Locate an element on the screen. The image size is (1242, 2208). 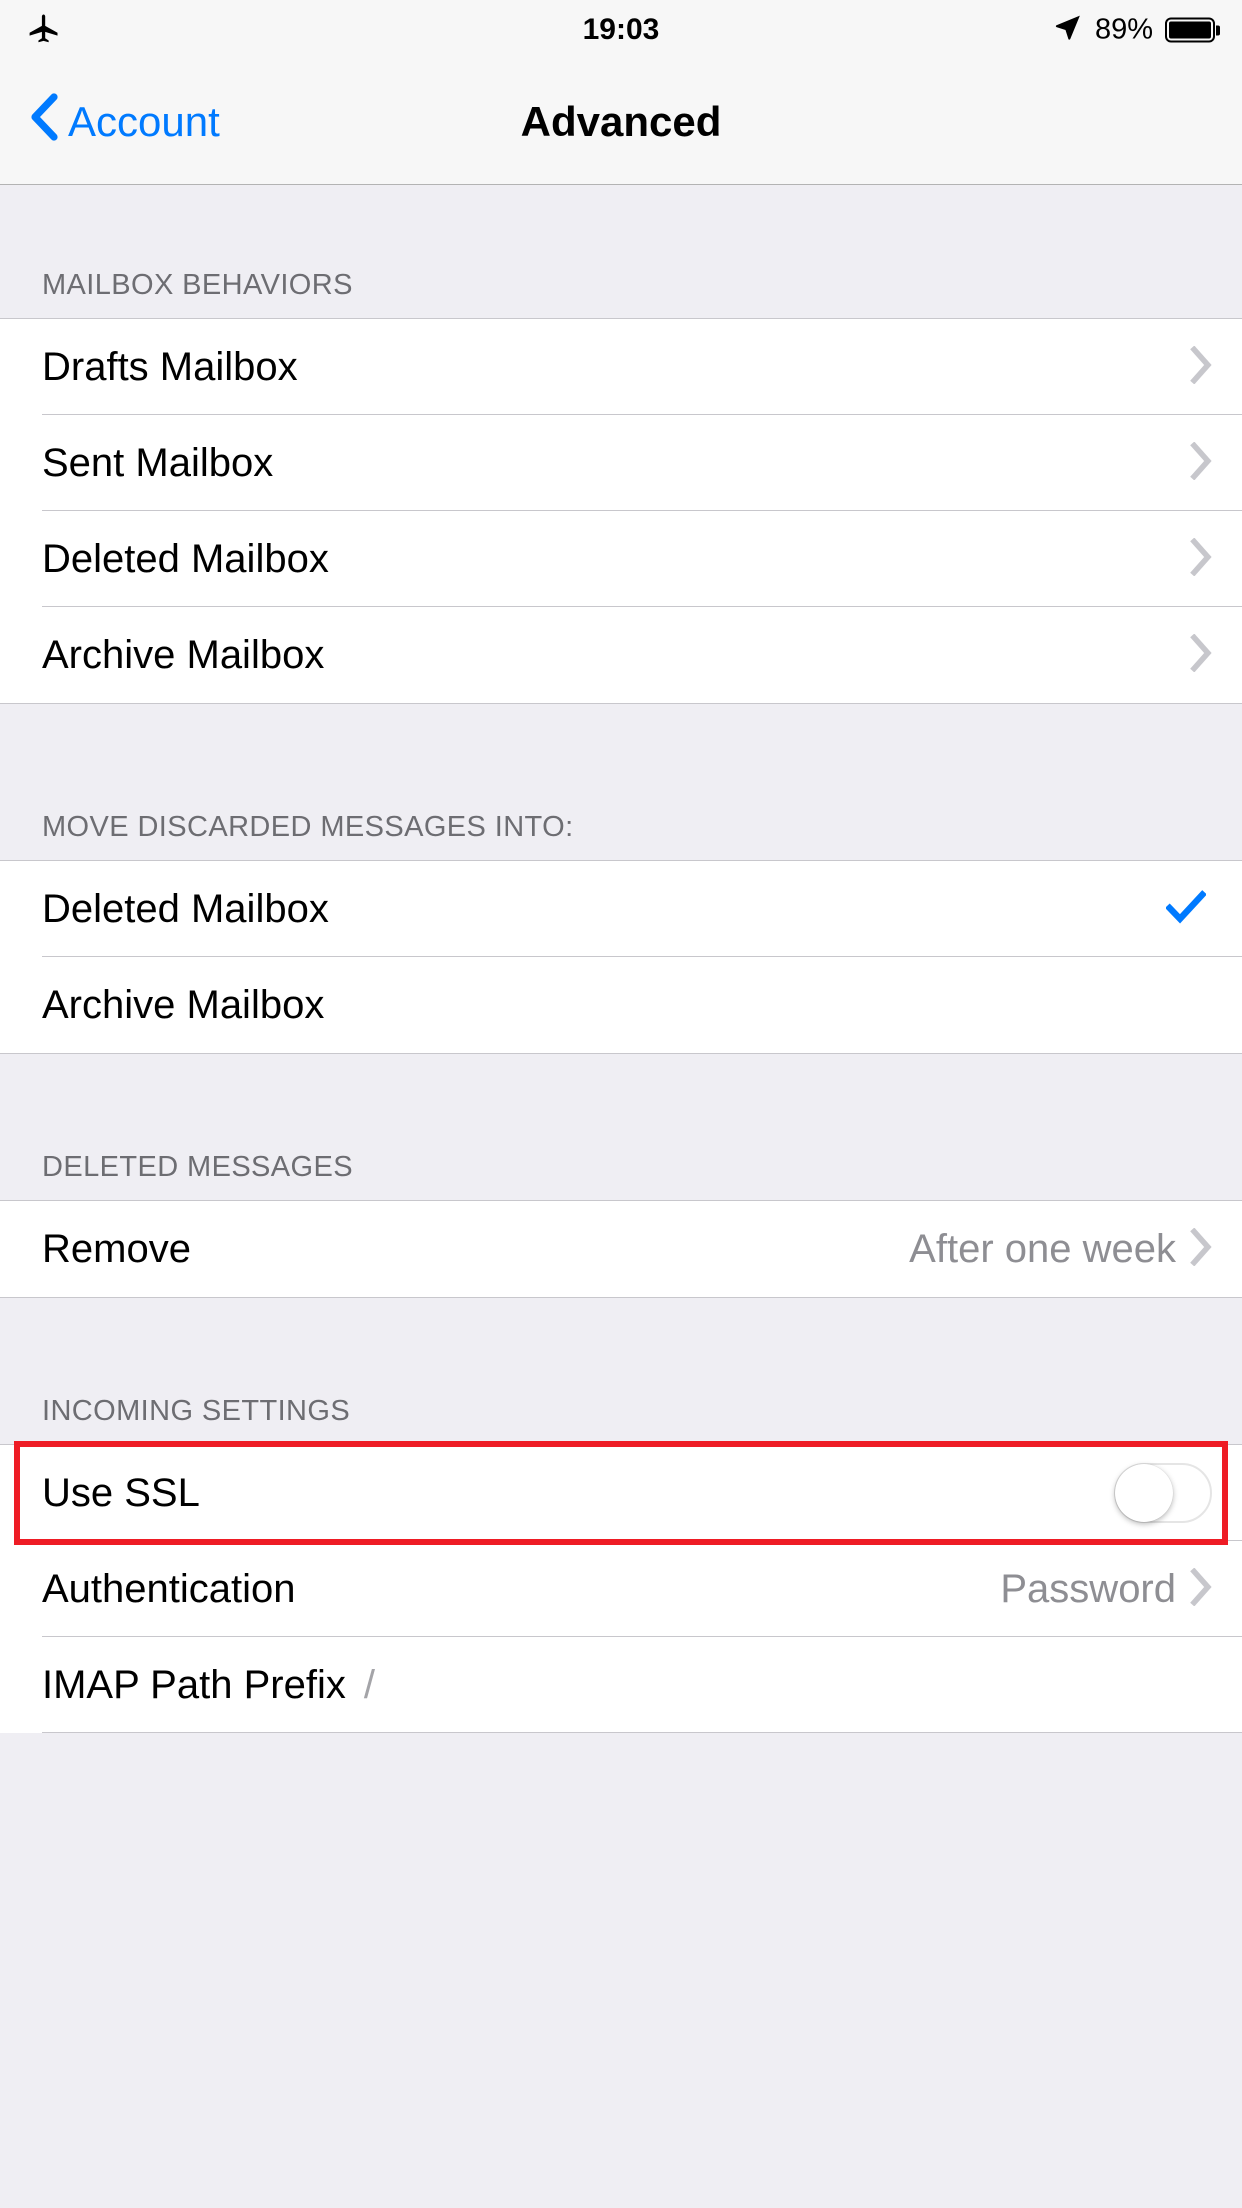
row-label: Drafts Mailbox is located at coordinates (170, 366).